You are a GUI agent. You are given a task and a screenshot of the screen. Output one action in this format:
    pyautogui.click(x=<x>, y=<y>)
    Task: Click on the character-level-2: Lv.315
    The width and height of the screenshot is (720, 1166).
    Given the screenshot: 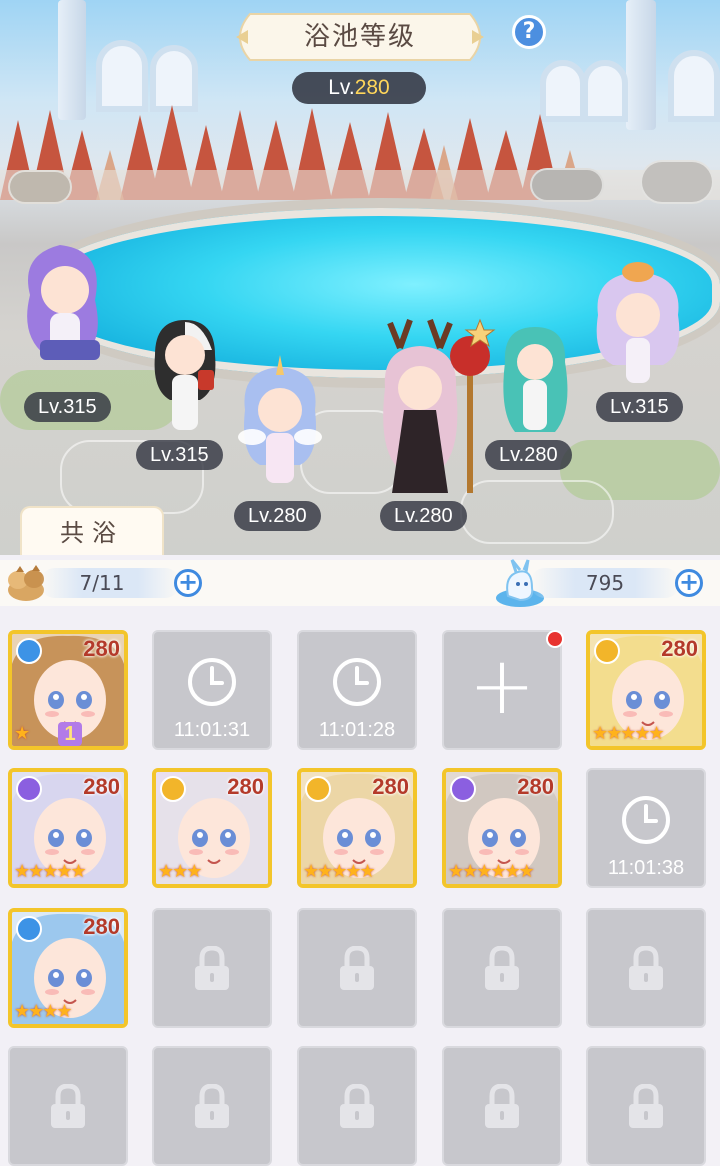 What is the action you would take?
    pyautogui.click(x=179, y=455)
    